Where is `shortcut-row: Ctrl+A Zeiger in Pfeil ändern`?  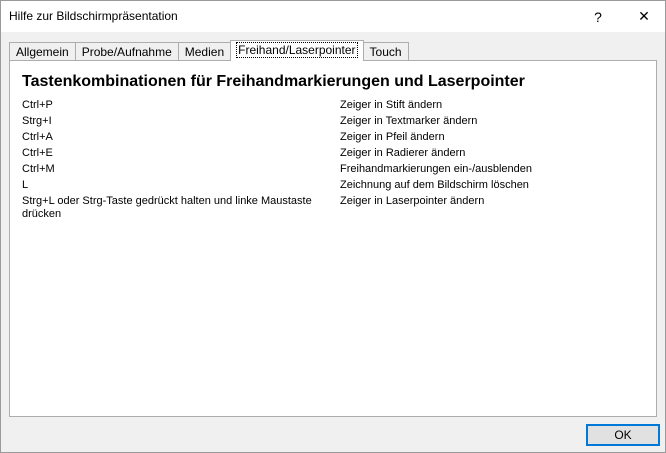 shortcut-row: Ctrl+A Zeiger in Pfeil ändern is located at coordinates (332, 137).